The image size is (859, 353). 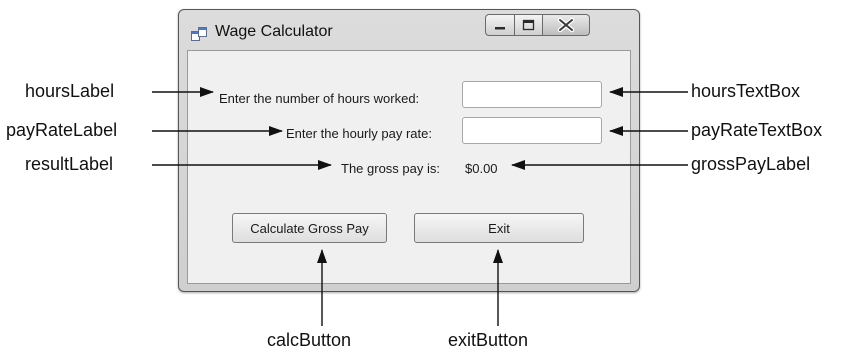 I want to click on callout-calc-button: calcButton, so click(x=309, y=340).